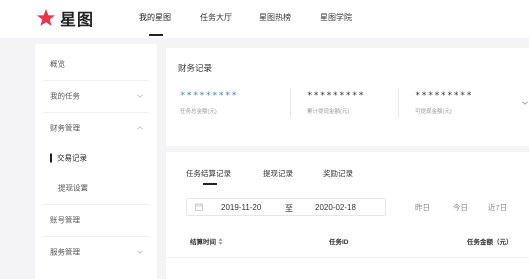 This screenshot has height=279, width=529. I want to click on column-header-task-amount: 任务金额（元）, so click(490, 242).